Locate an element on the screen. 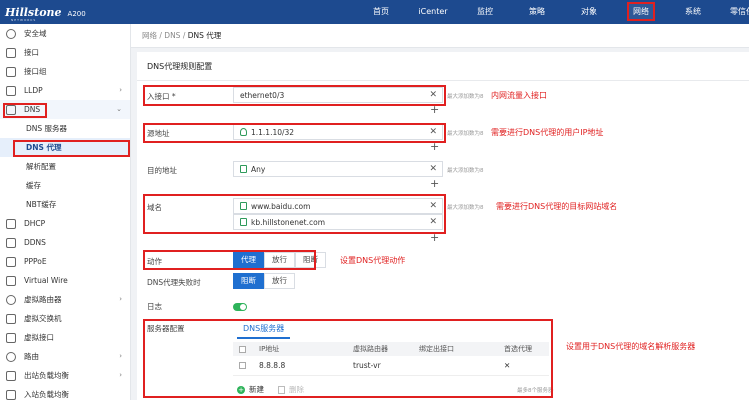  domain-label: 域名 is located at coordinates (154, 207).